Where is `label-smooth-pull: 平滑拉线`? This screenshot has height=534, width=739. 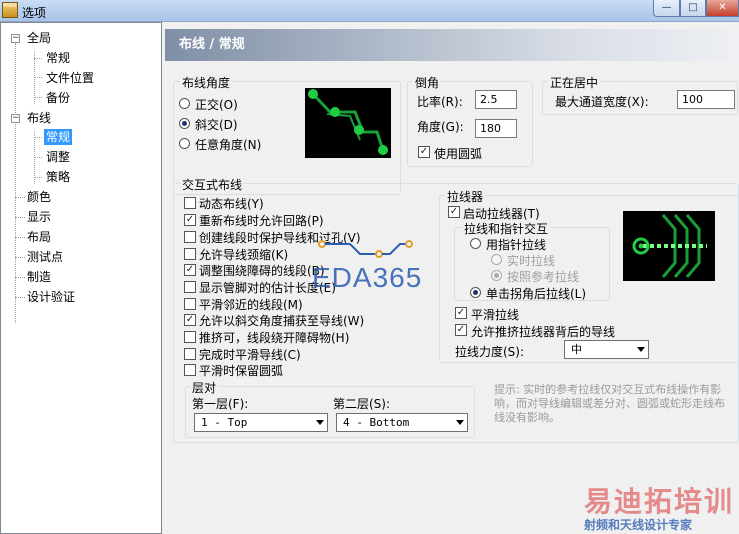
label-smooth-pull: 平滑拉线 is located at coordinates (495, 314).